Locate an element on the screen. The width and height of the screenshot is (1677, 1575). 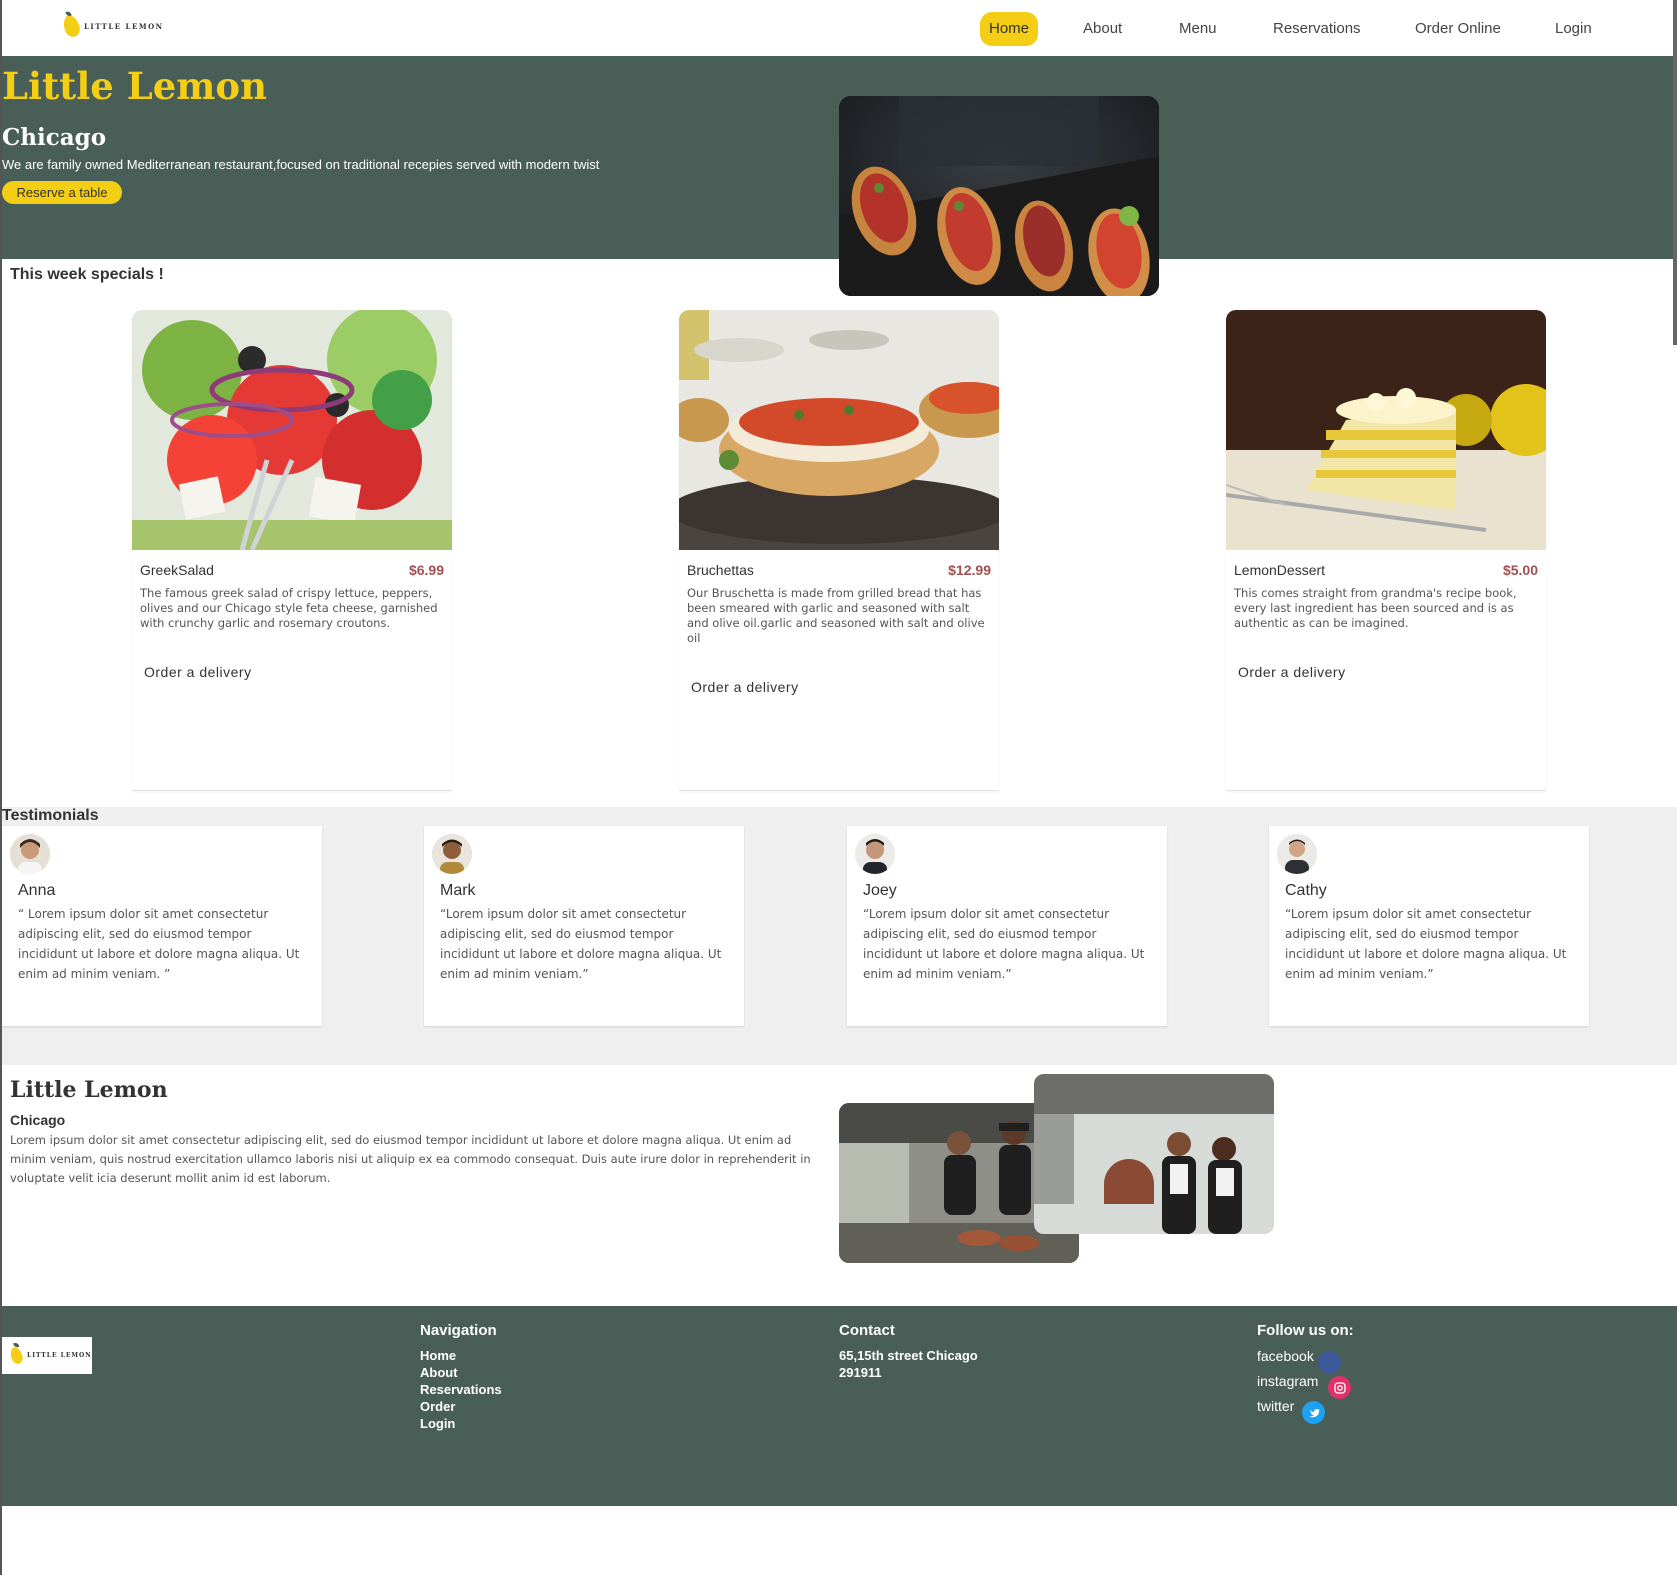
testimonial-name: Mark is located at coordinates (458, 890).